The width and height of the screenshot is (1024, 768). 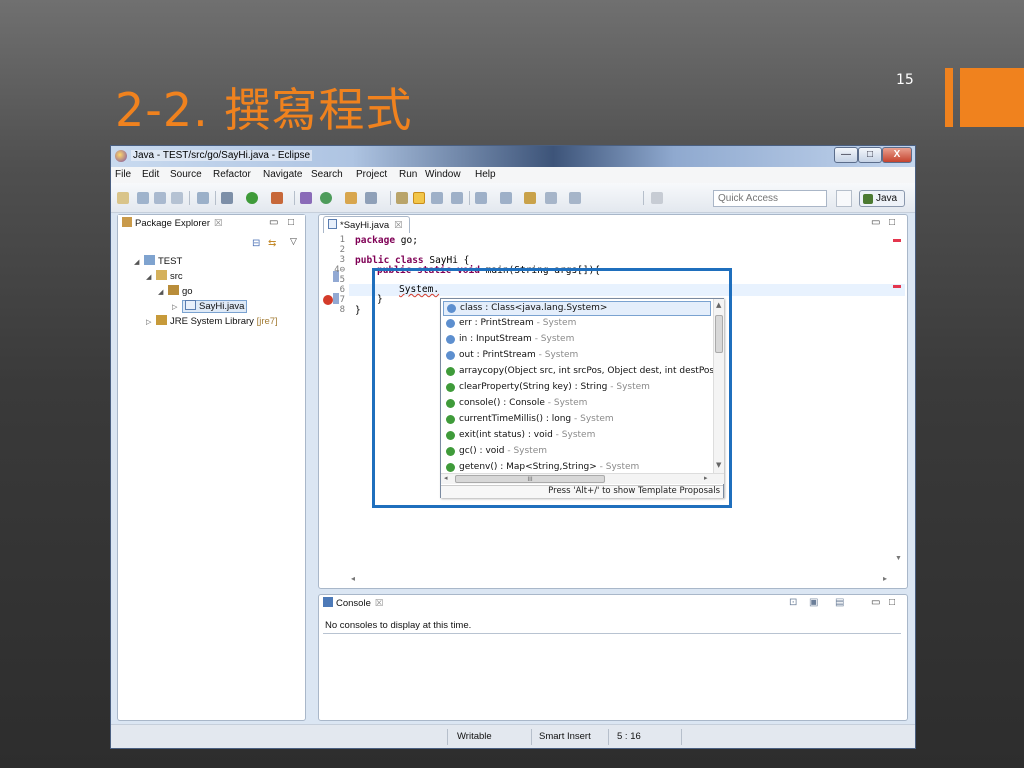 What do you see at coordinates (530, 198) in the screenshot?
I see `last-edit-location-icon` at bounding box center [530, 198].